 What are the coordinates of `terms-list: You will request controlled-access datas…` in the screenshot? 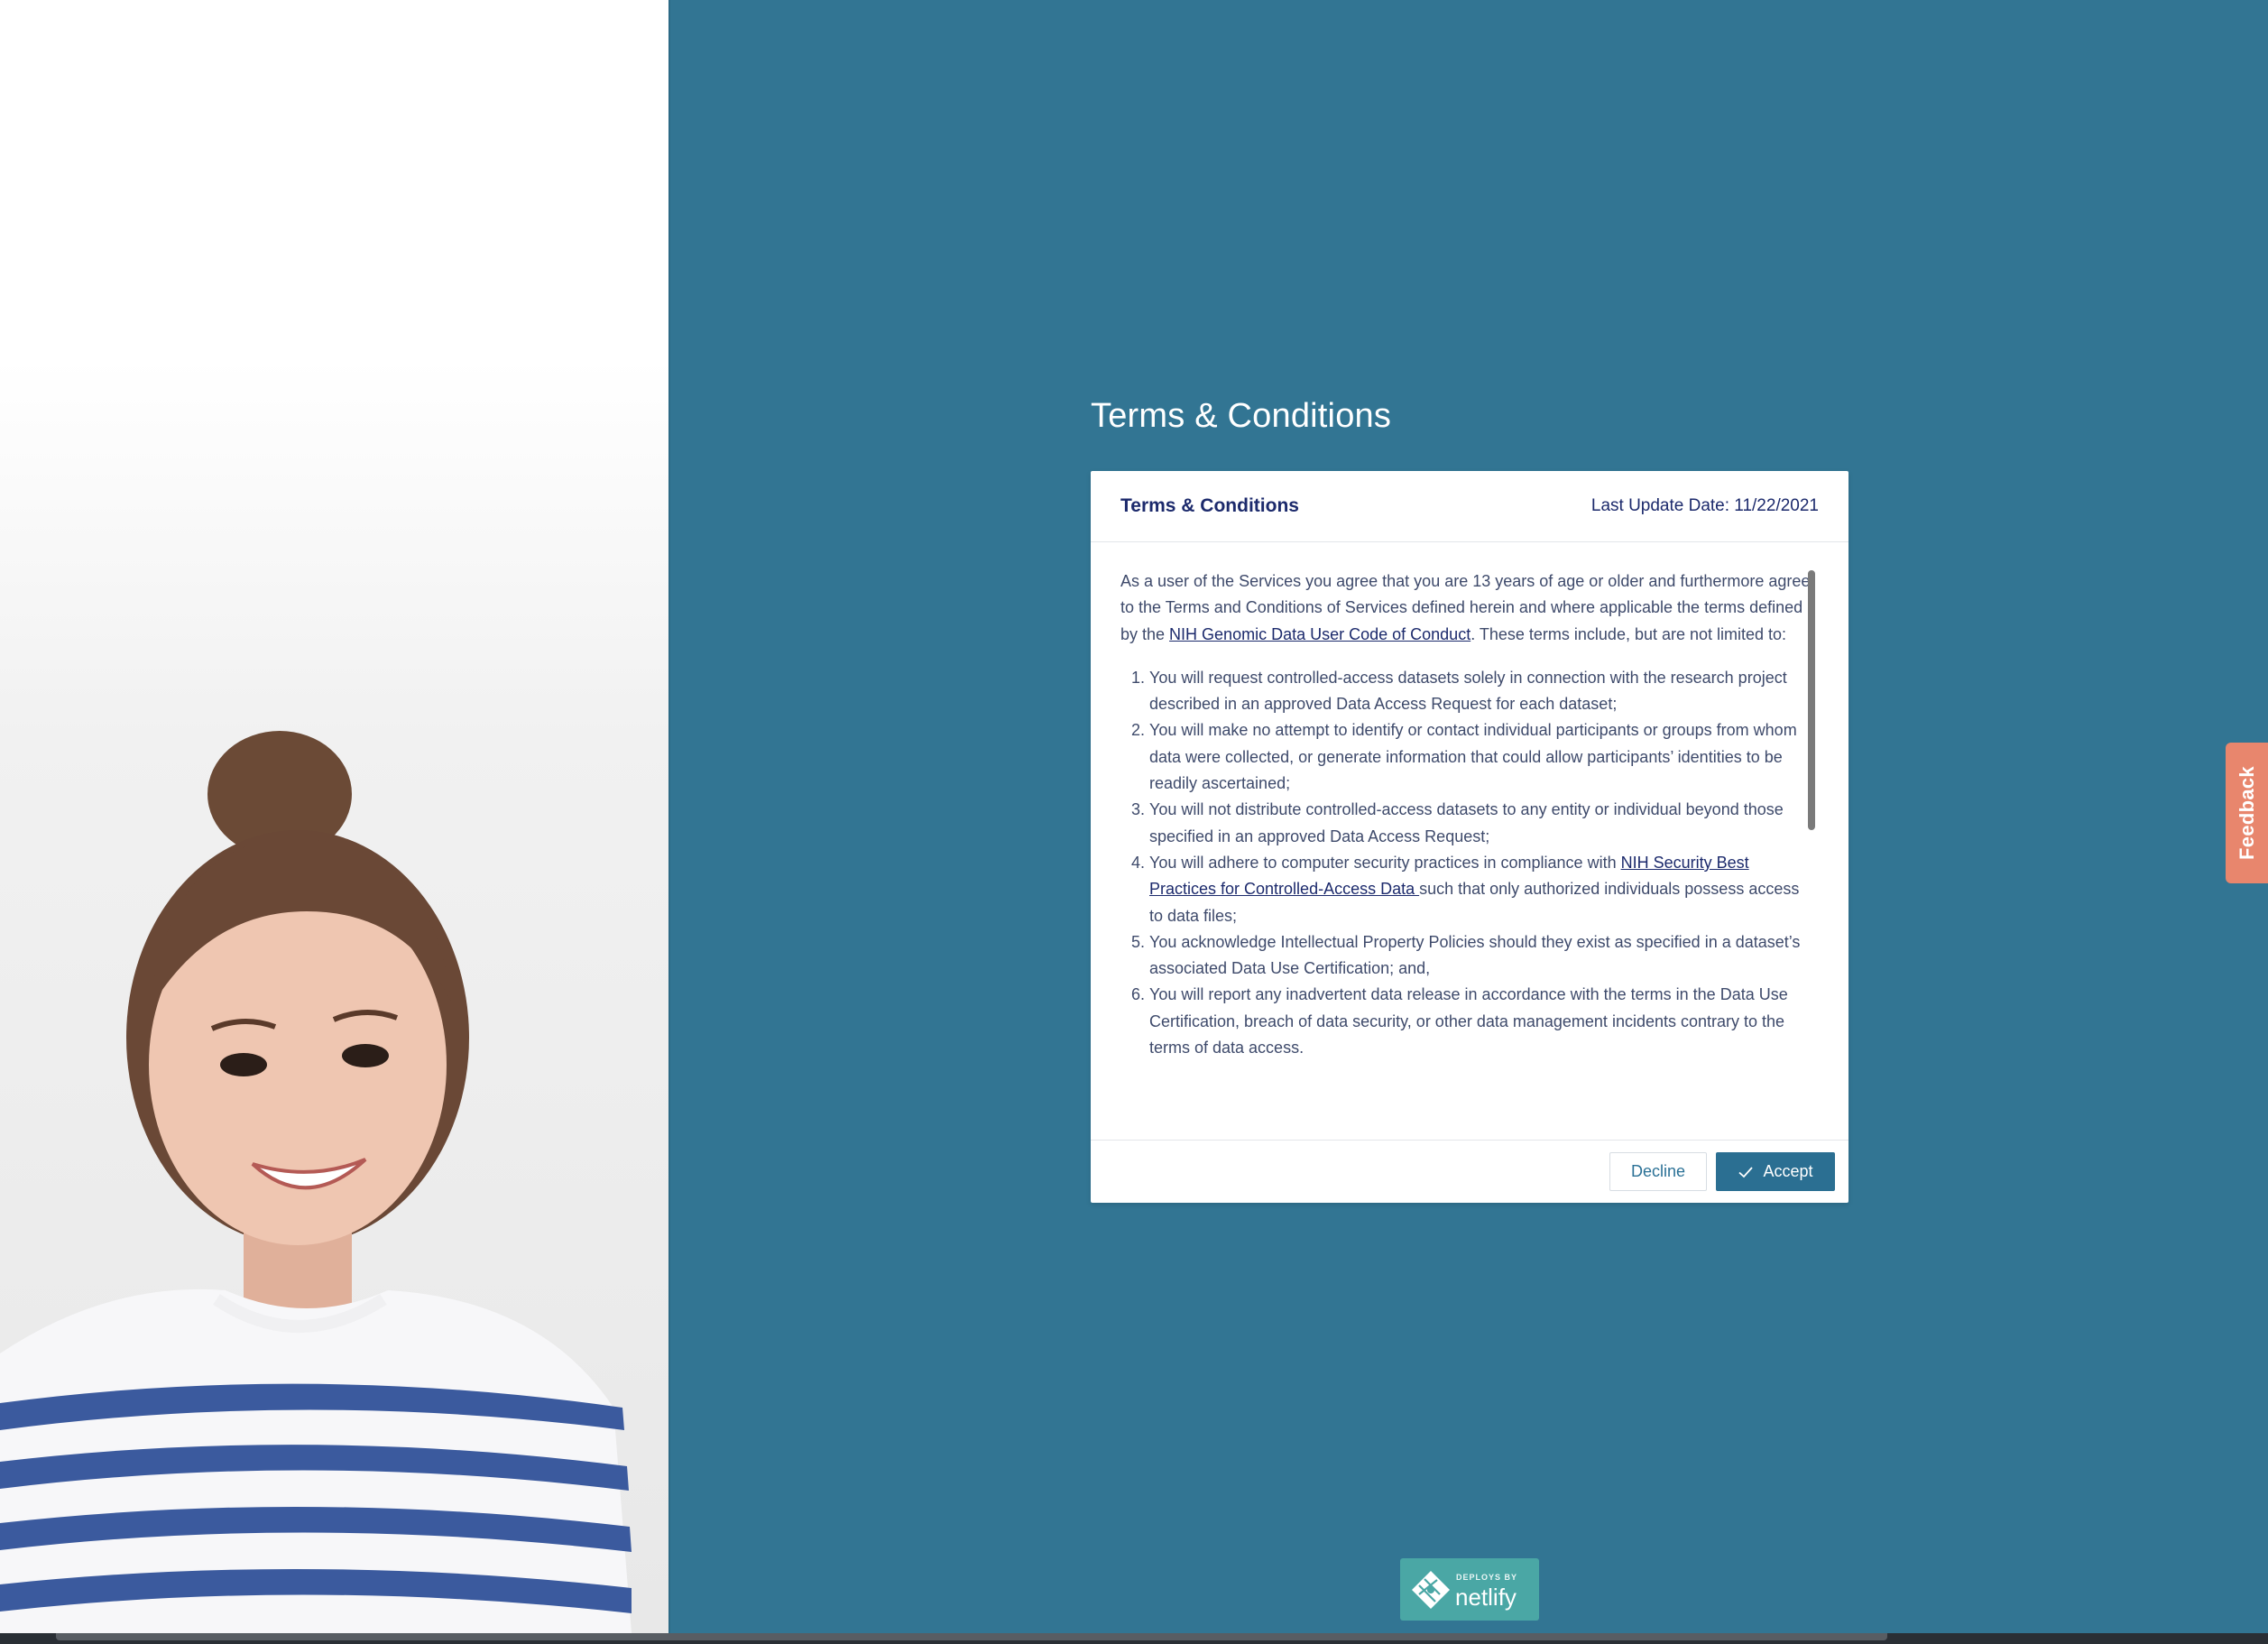 It's located at (1465, 863).